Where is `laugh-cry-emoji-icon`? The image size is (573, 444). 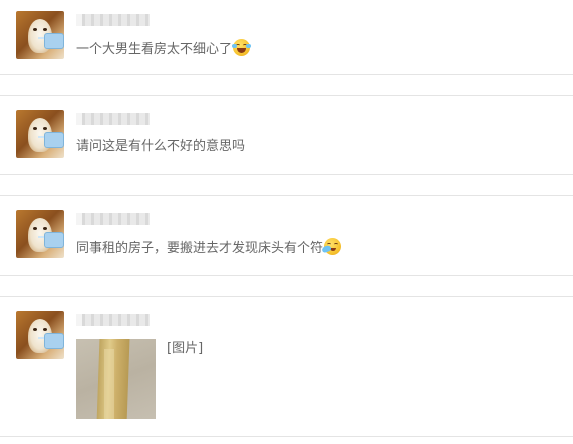 laugh-cry-emoji-icon is located at coordinates (242, 47).